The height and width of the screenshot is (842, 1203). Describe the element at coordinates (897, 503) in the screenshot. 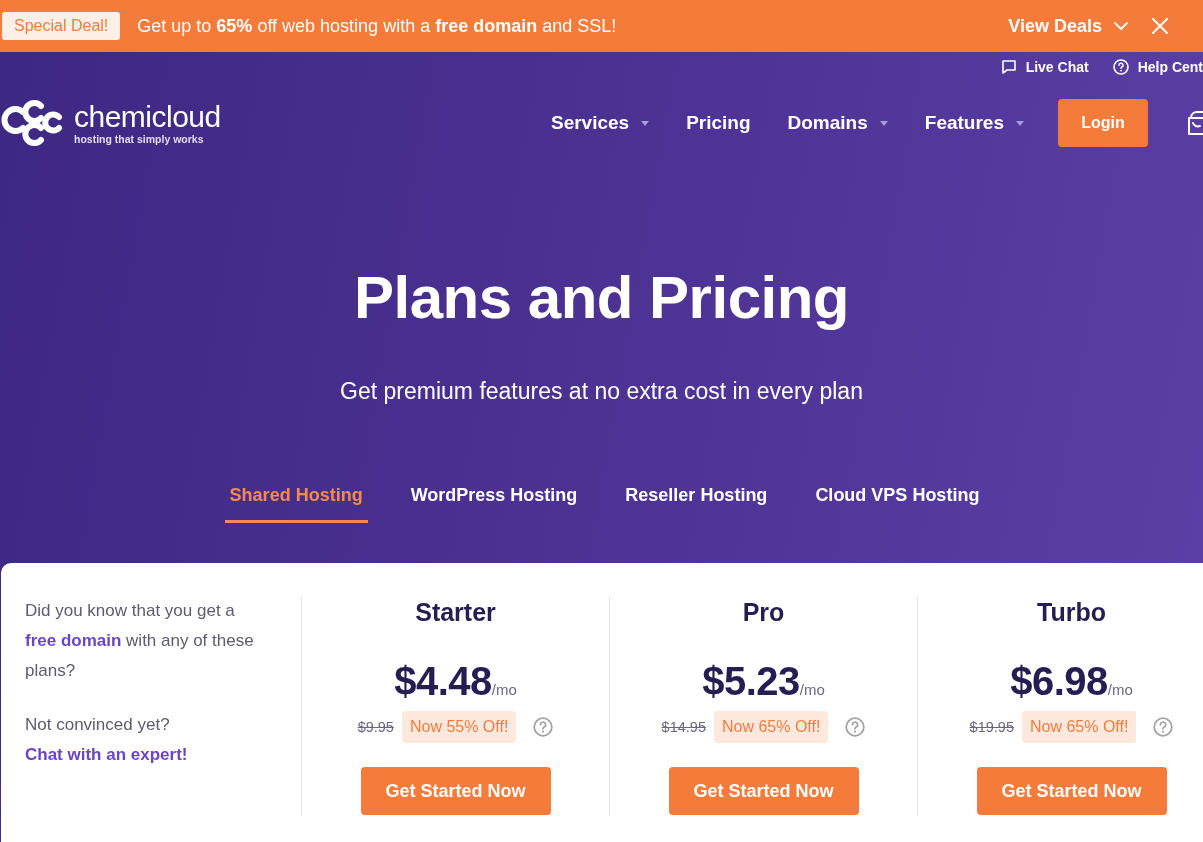

I see `hosting-tab: Cloud VPS Hosting` at that location.